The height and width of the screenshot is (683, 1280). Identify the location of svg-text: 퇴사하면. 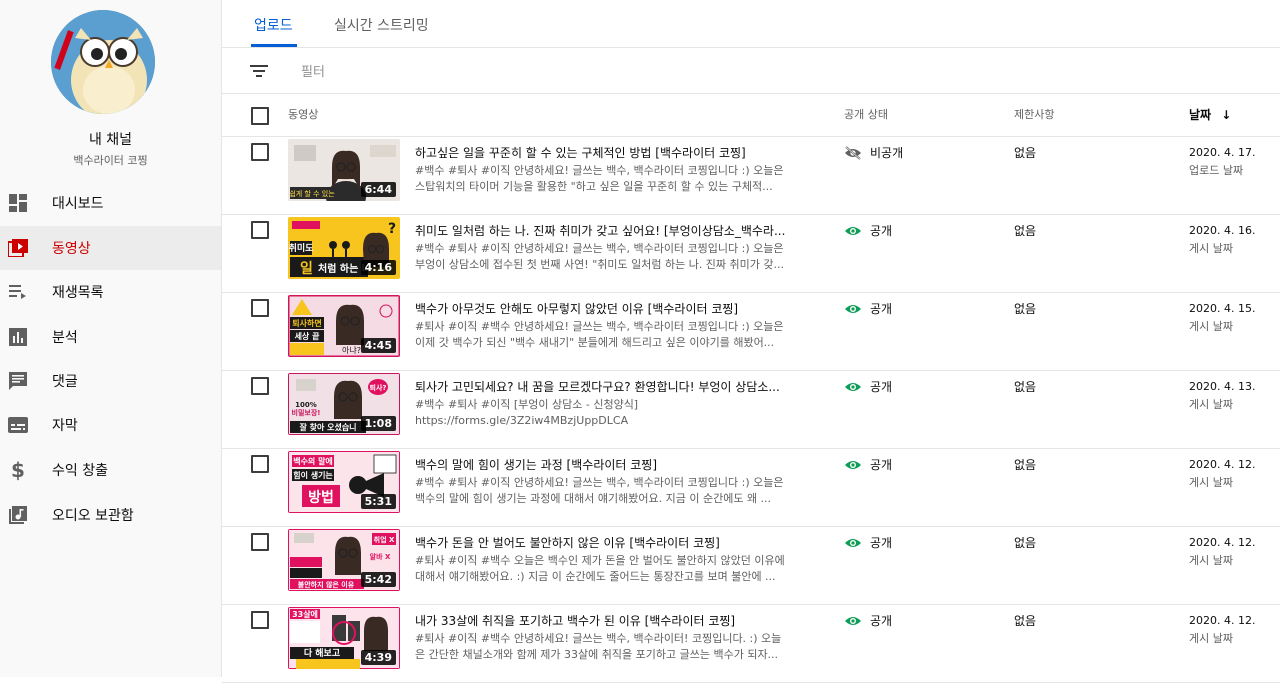
(306, 323).